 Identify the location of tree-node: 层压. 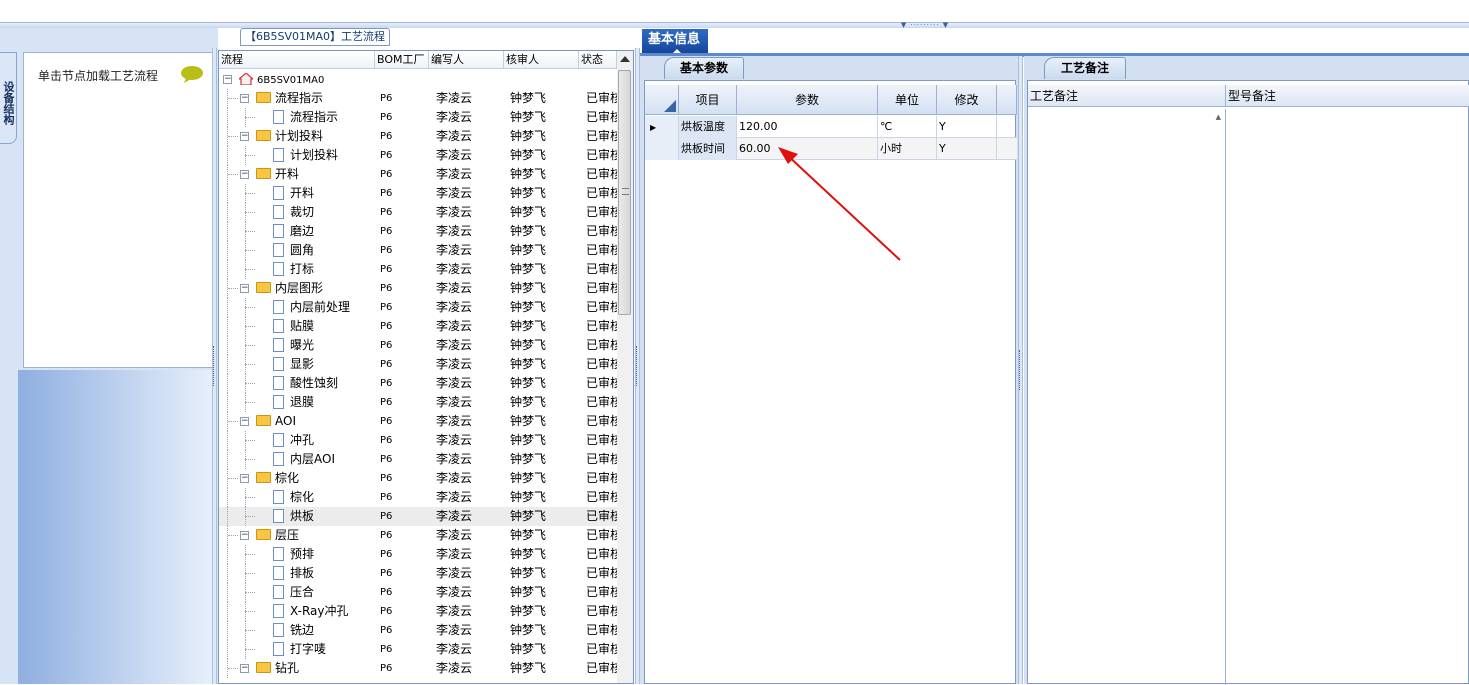
(326, 535).